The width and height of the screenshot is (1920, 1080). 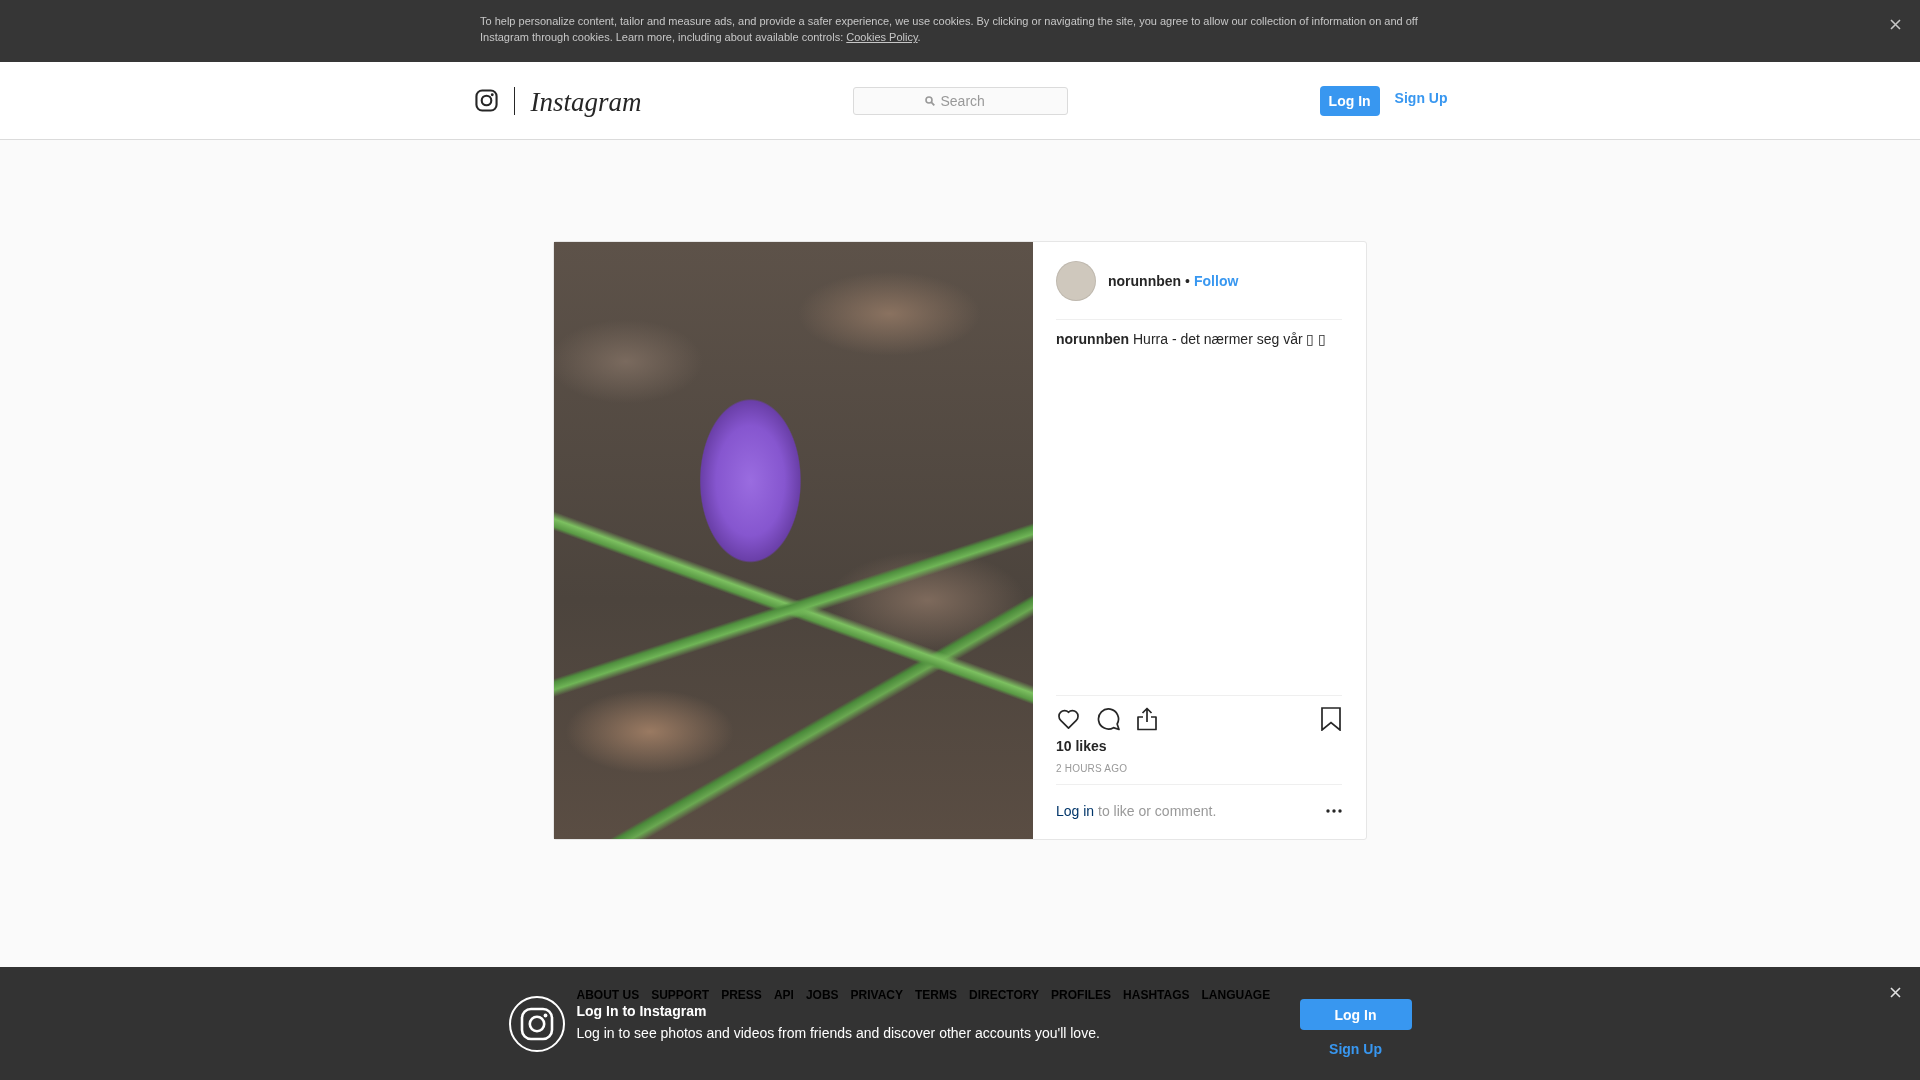 What do you see at coordinates (1092, 769) in the screenshot?
I see `post-time: 2 HOURS AGO` at bounding box center [1092, 769].